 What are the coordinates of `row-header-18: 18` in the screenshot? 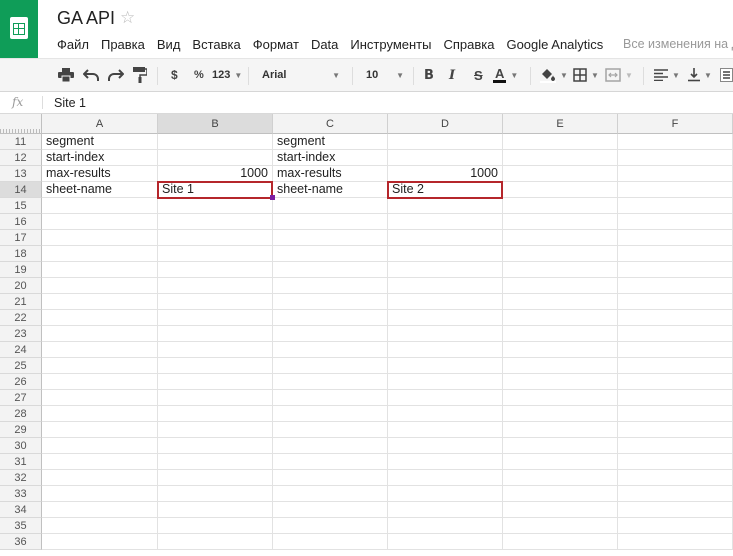 It's located at (21, 254).